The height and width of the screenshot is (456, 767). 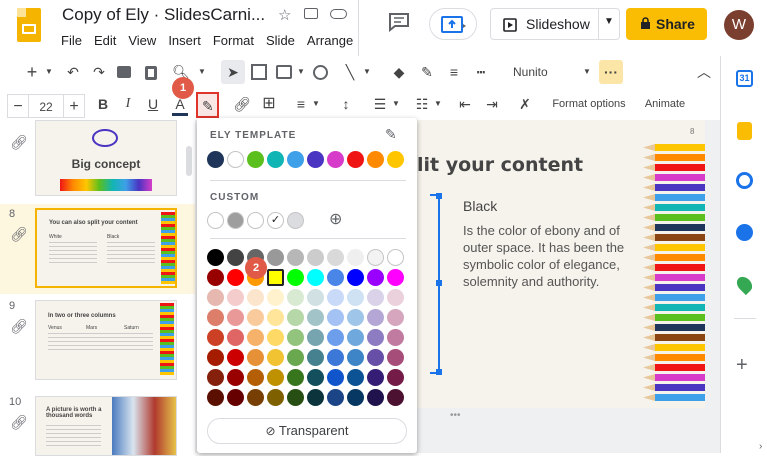 What do you see at coordinates (233, 72) in the screenshot?
I see `select-cursor-icon: ➤` at bounding box center [233, 72].